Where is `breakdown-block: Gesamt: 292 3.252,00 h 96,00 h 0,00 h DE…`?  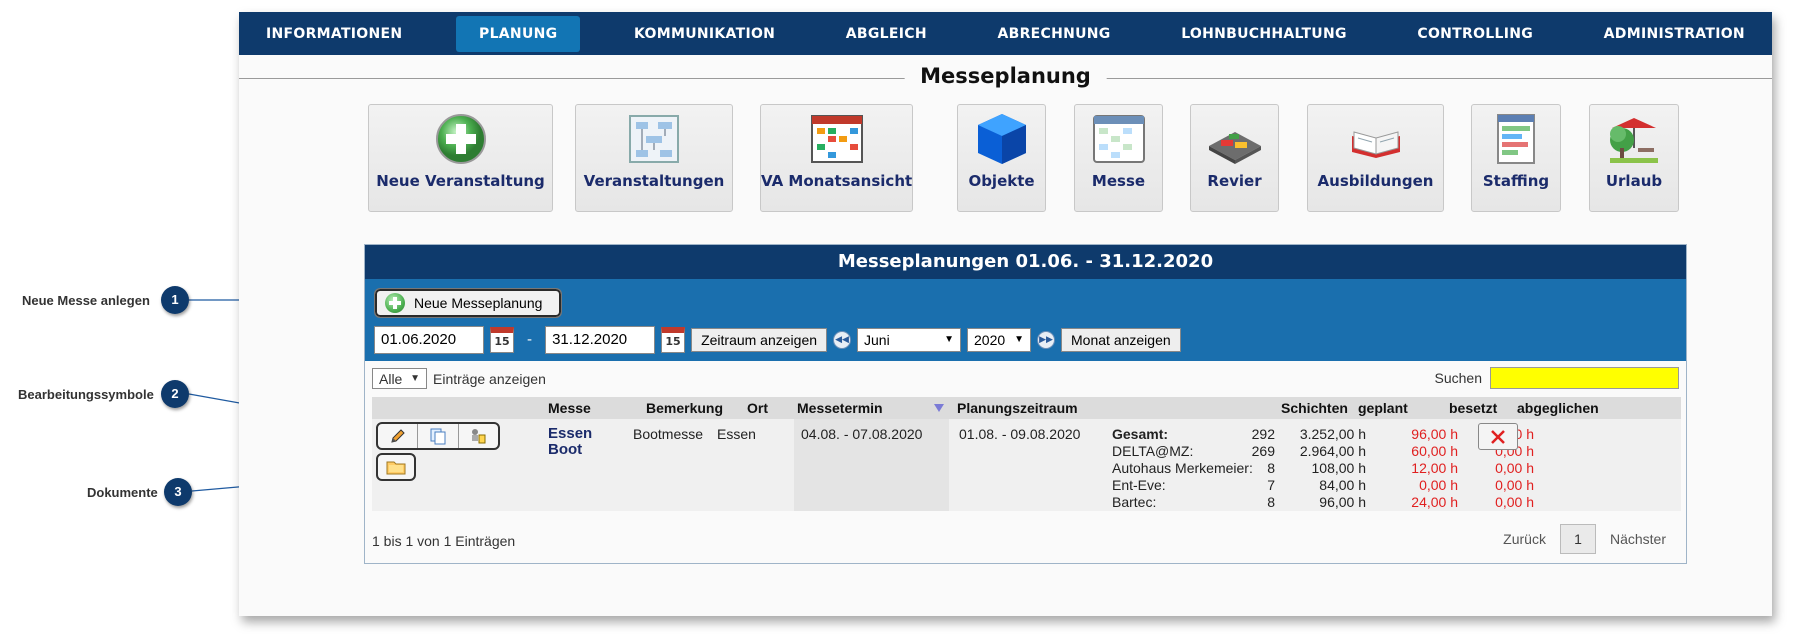 breakdown-block: Gesamt: 292 3.252,00 h 96,00 h 0,00 h DE… is located at coordinates (1354, 468).